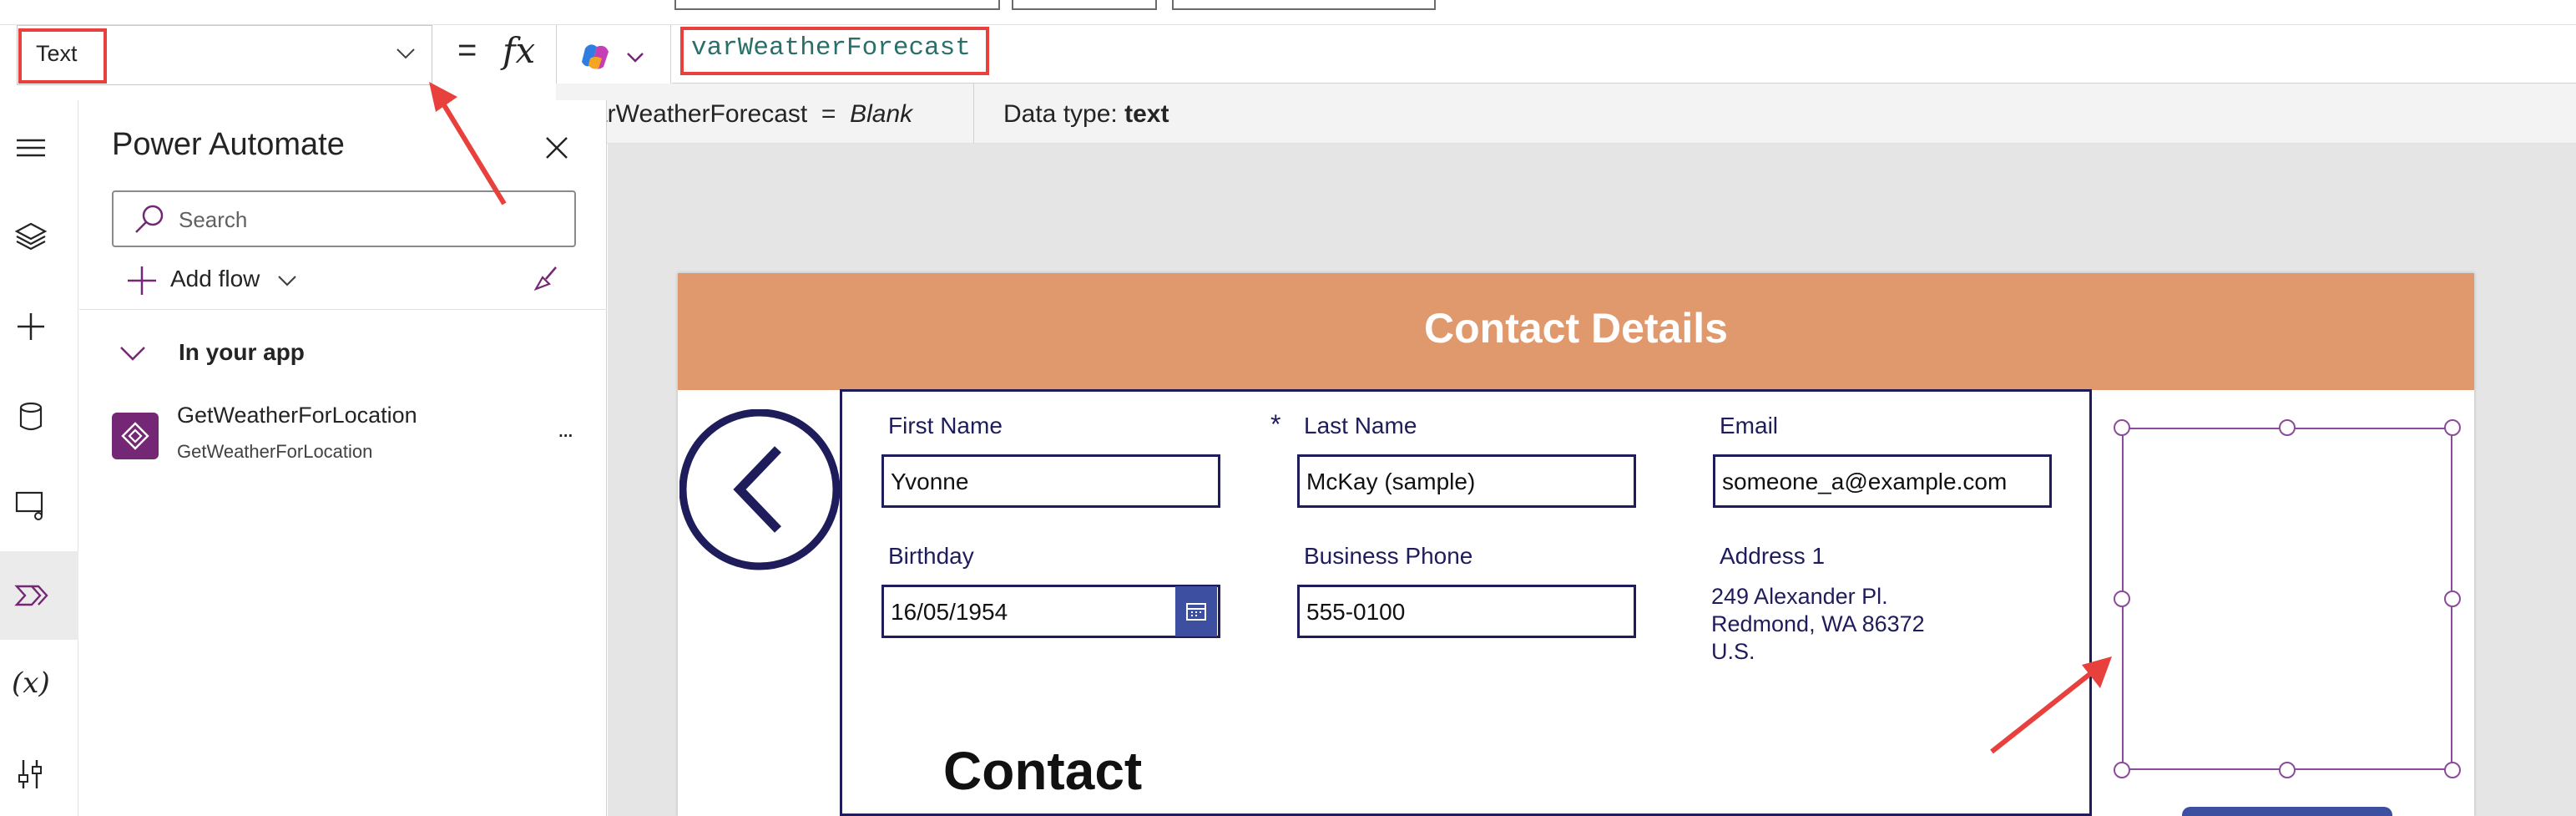  What do you see at coordinates (1050, 481) in the screenshot?
I see `first-name-input: Yvonne` at bounding box center [1050, 481].